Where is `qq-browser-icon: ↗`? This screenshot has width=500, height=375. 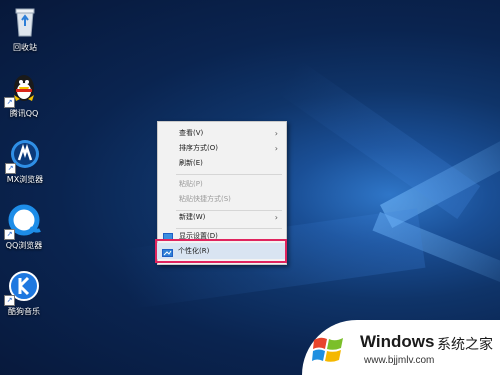 qq-browser-icon: ↗ is located at coordinates (23, 221).